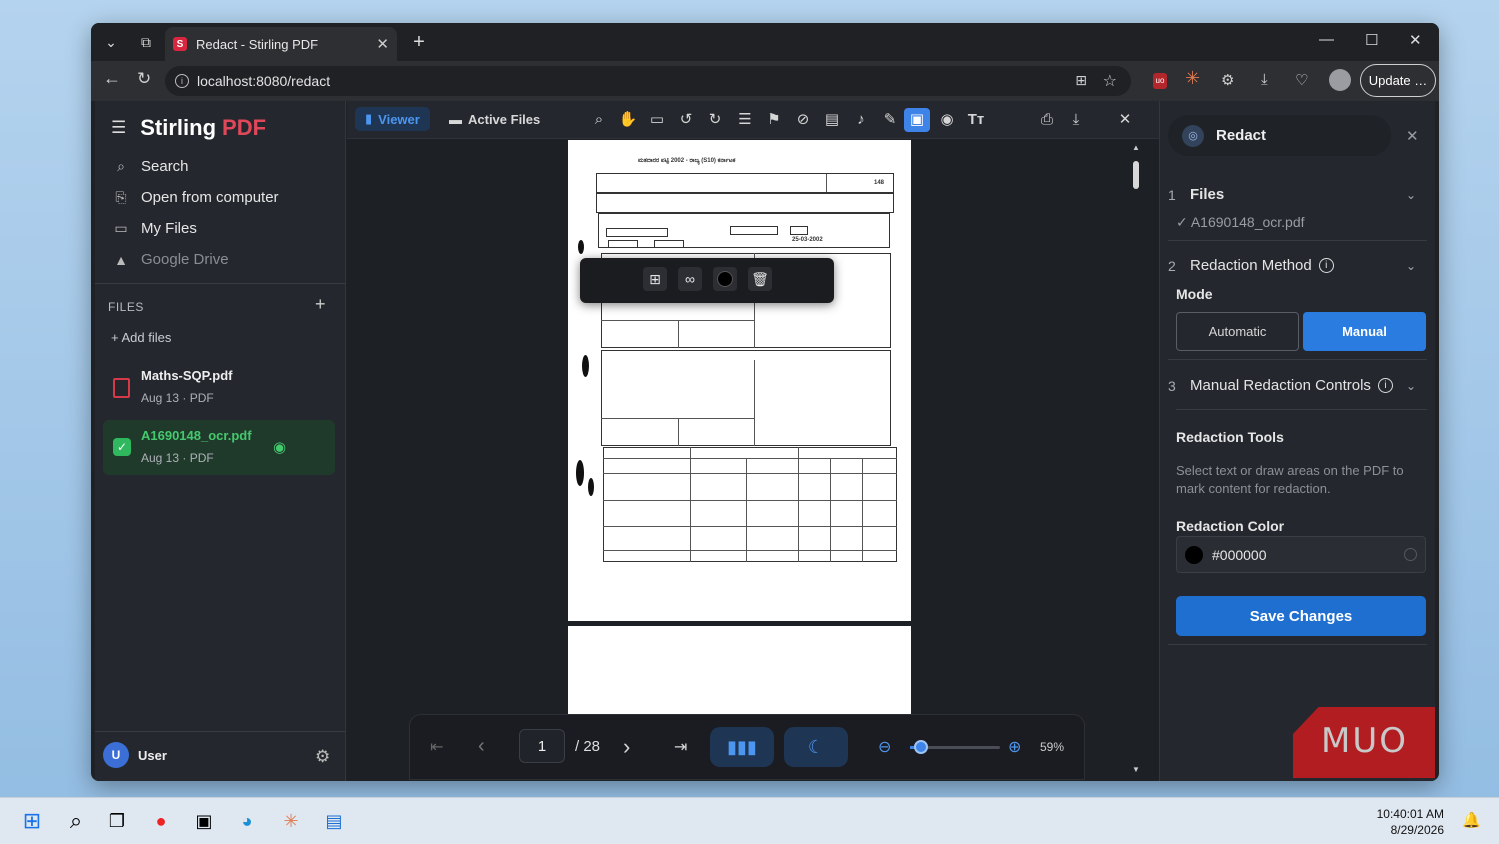 The height and width of the screenshot is (844, 1499). Describe the element at coordinates (890, 120) in the screenshot. I see `pen-icon: ✎` at that location.